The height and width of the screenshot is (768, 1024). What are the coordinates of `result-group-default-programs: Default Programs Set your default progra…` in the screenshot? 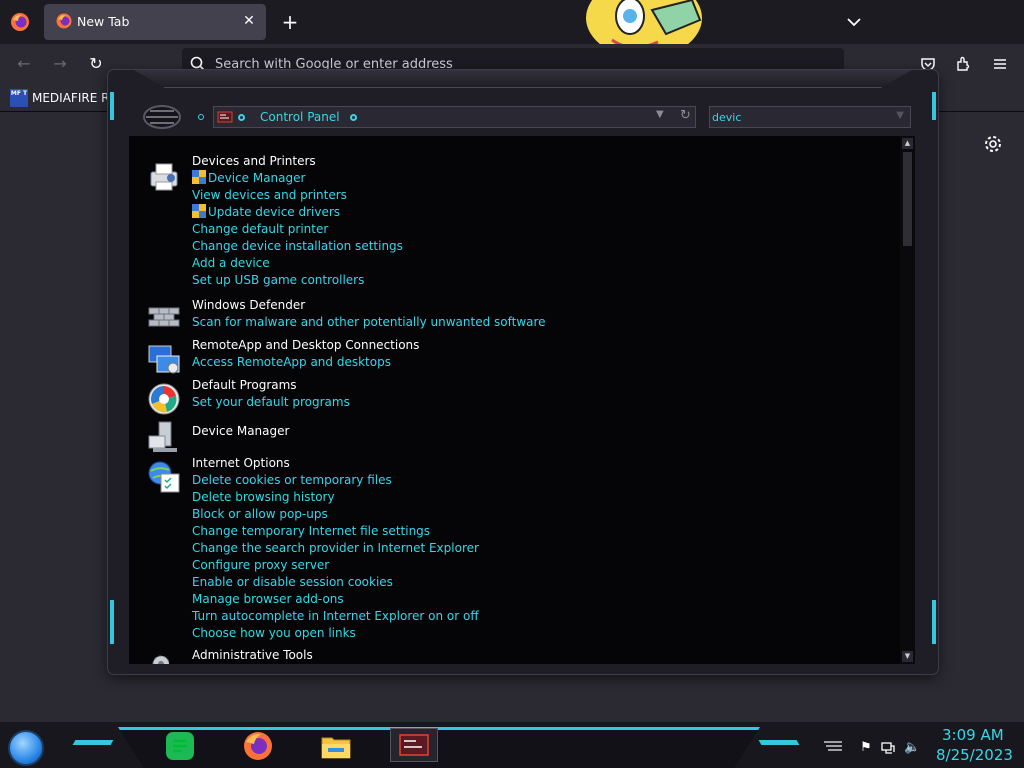 It's located at (509, 396).